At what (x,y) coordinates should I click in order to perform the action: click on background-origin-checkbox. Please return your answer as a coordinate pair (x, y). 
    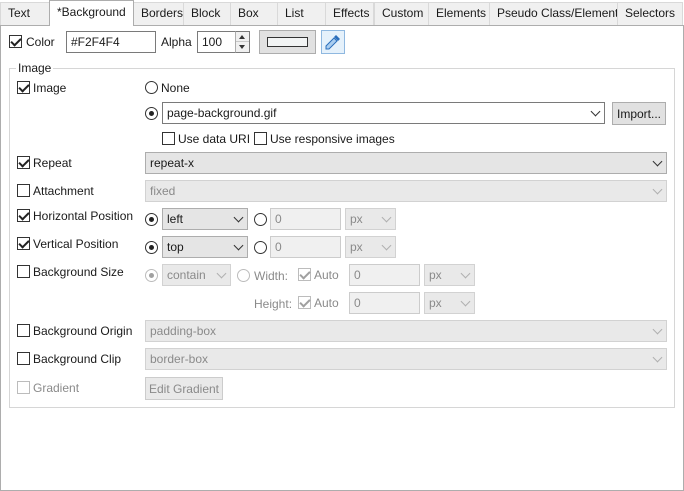
    Looking at the image, I should click on (23, 330).